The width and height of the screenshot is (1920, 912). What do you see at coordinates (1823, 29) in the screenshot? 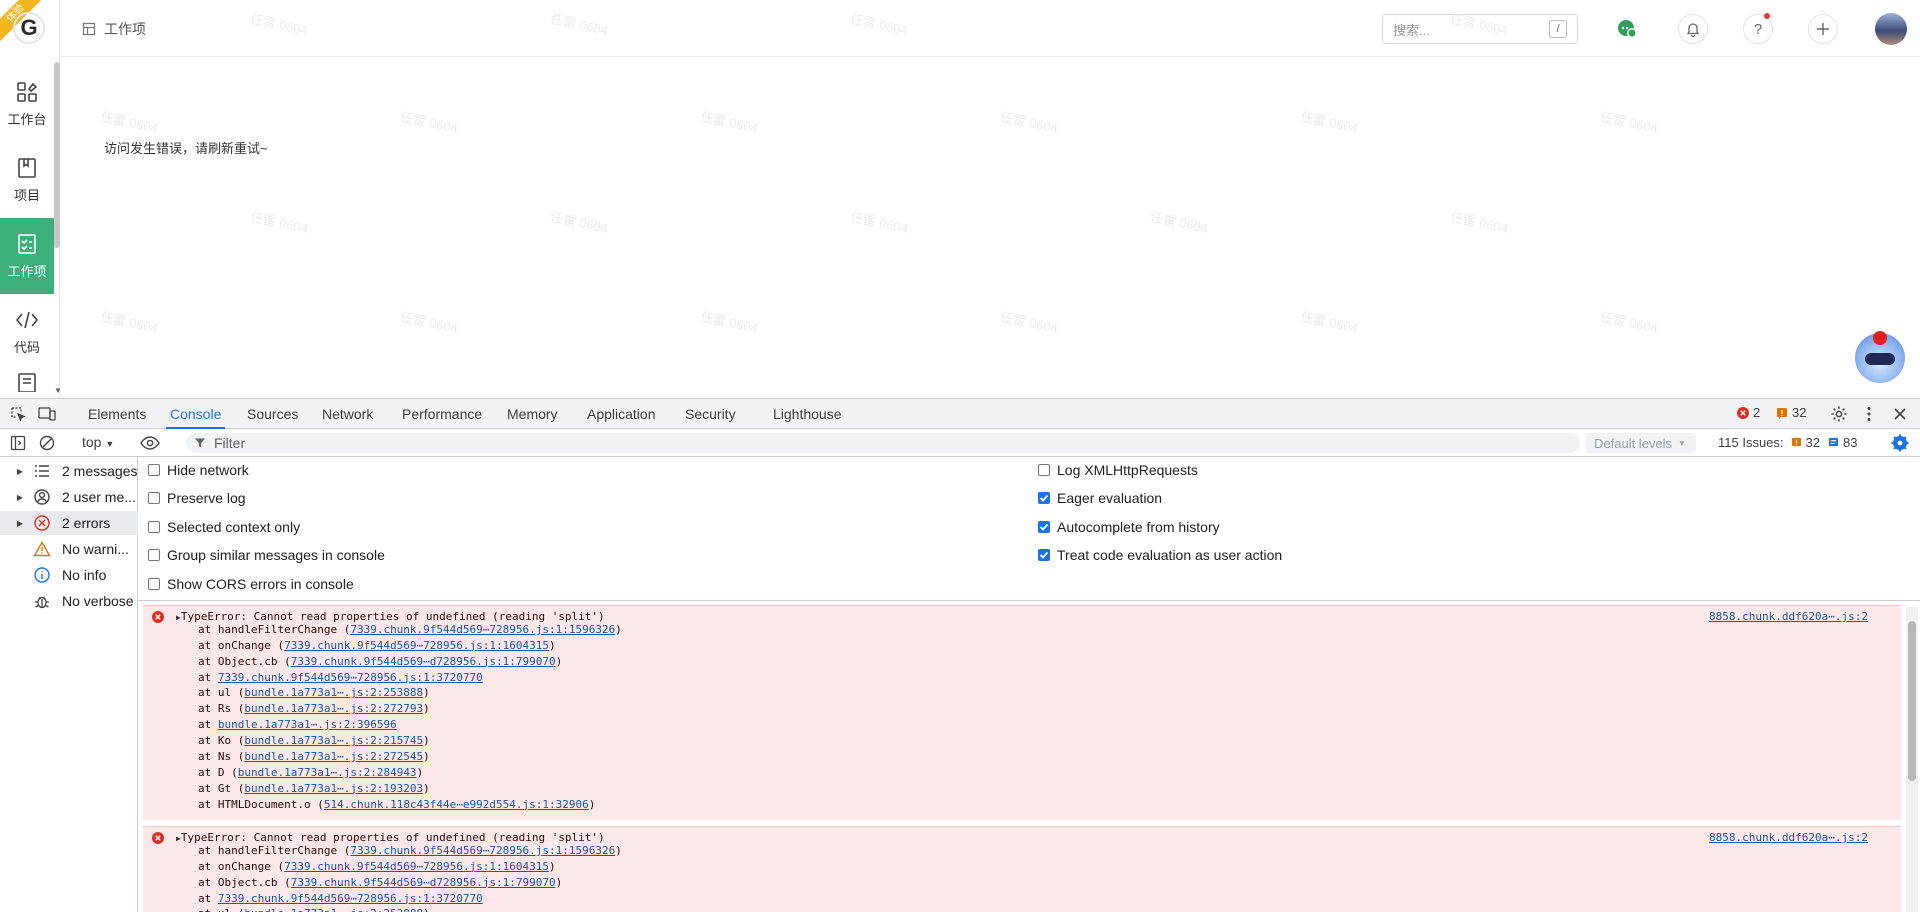
I see `add-icon` at bounding box center [1823, 29].